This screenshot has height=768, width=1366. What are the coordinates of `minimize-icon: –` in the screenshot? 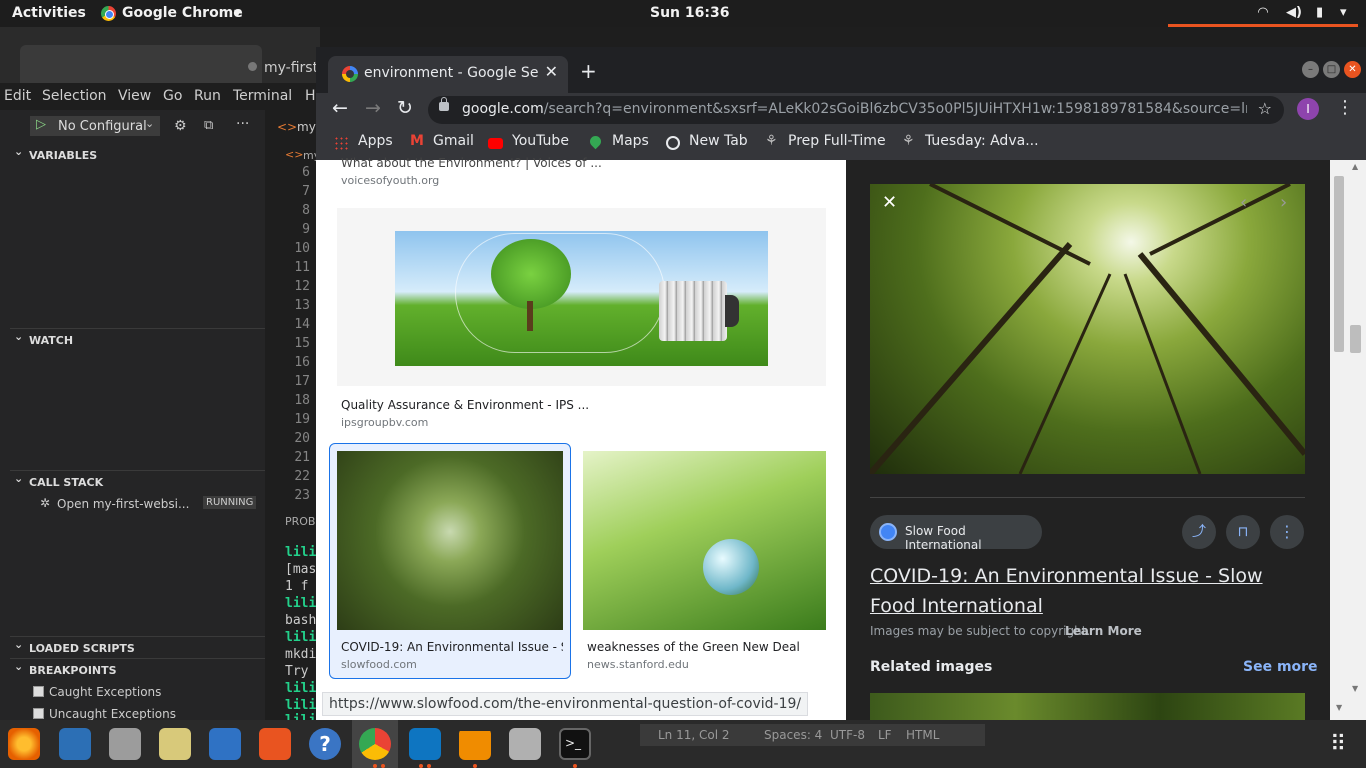 It's located at (1310, 69).